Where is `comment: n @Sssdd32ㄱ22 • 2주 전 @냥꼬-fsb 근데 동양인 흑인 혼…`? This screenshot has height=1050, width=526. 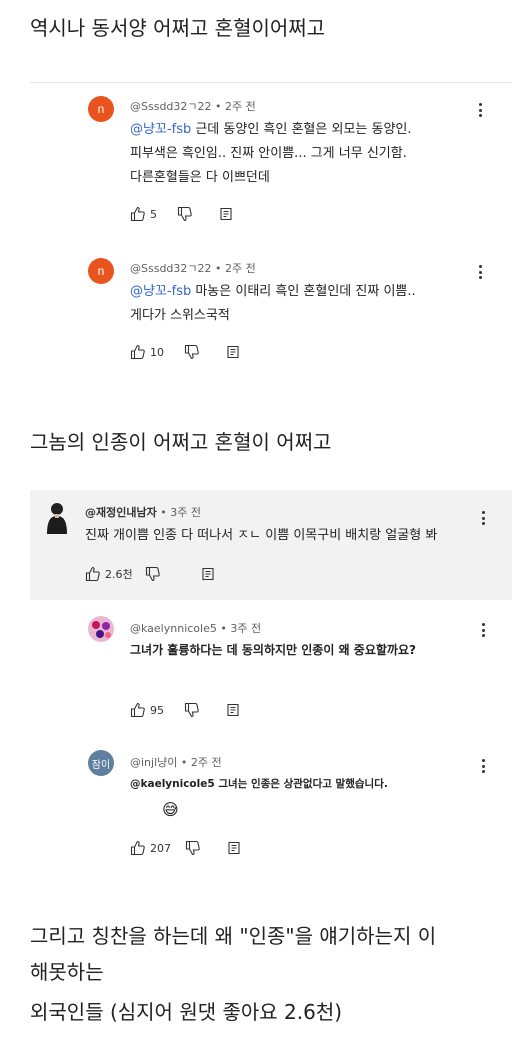
comment: n @Sssdd32ㄱ22 • 2주 전 @냥꼬-fsb 근데 동양인 흑인 혼… is located at coordinates (271, 162).